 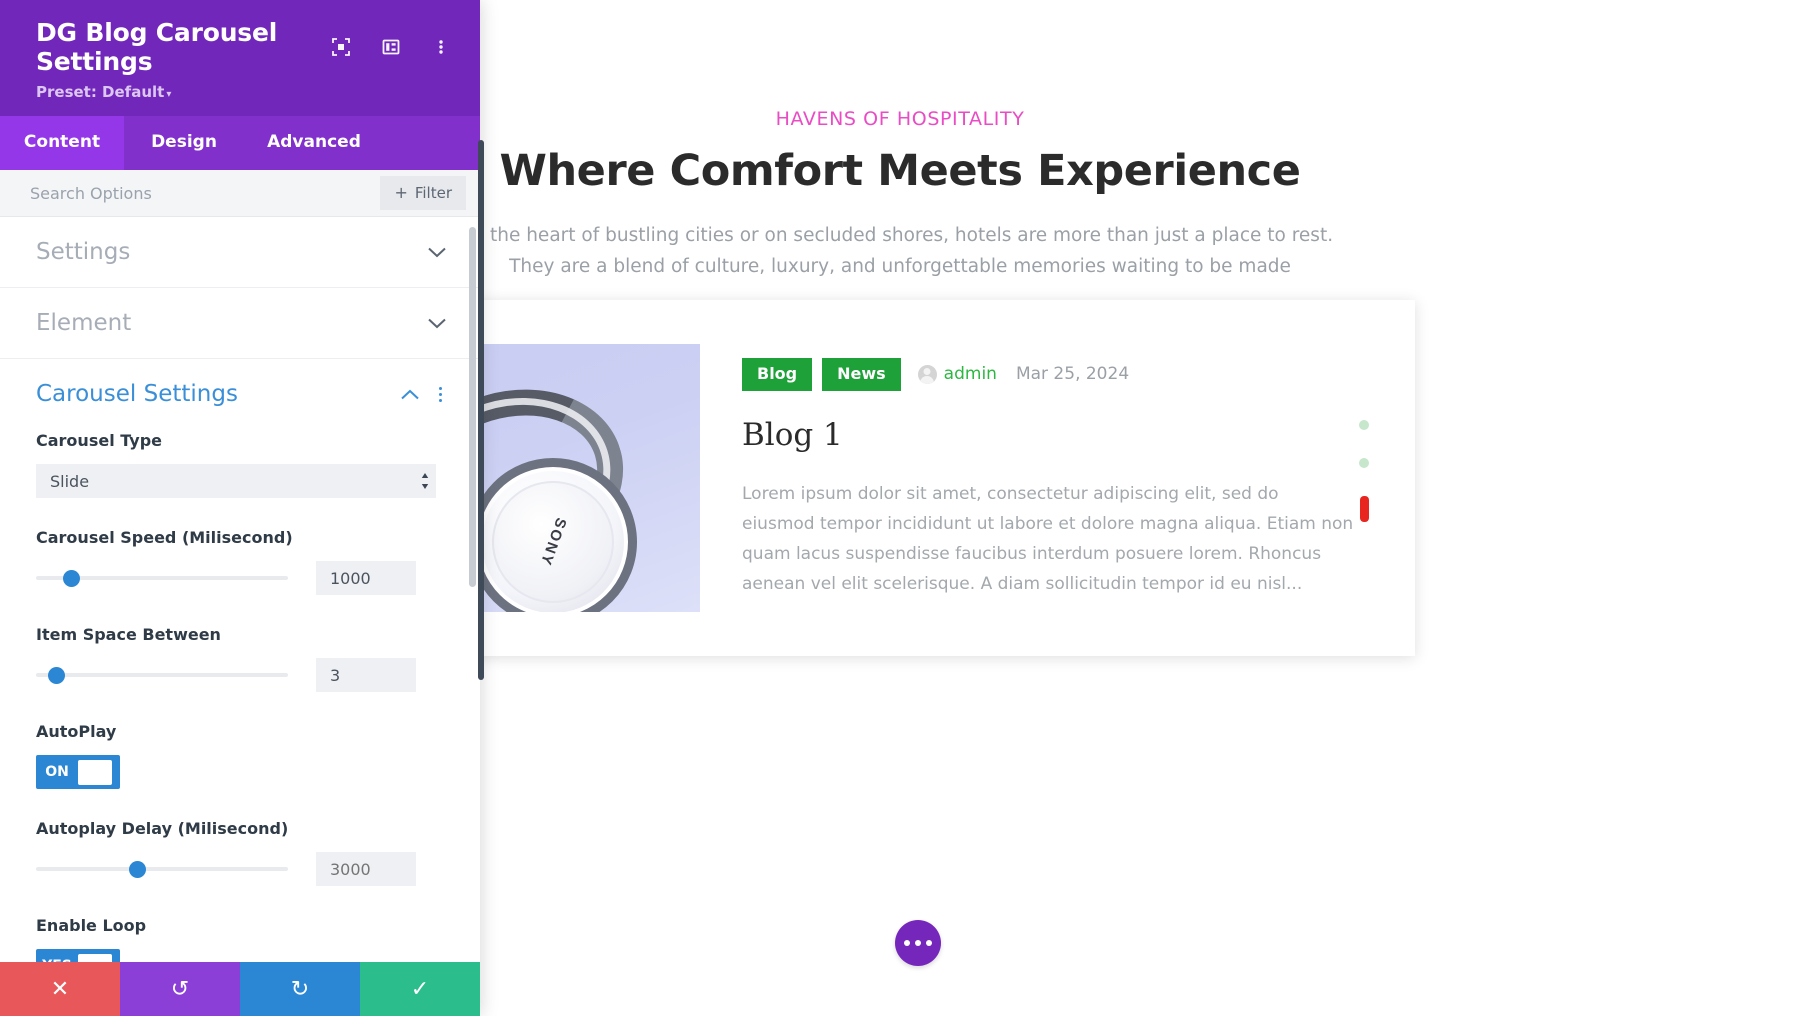 What do you see at coordinates (240, 852) in the screenshot?
I see `field-autoplay-delay: Autoplay Delay (Milisecond)` at bounding box center [240, 852].